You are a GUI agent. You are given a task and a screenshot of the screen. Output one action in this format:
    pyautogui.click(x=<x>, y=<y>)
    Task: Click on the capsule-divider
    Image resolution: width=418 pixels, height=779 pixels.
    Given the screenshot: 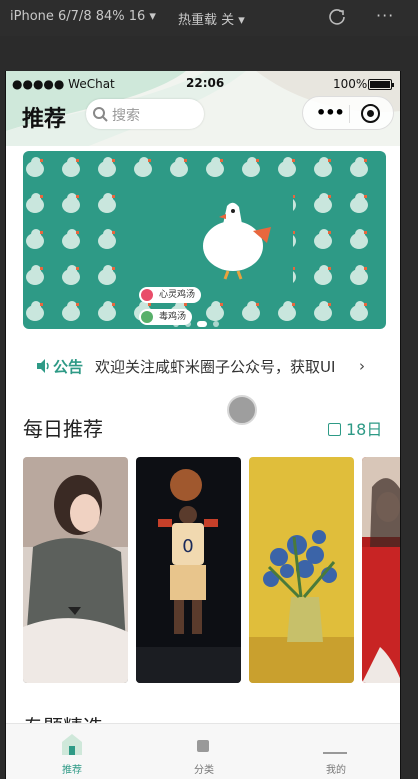 What is the action you would take?
    pyautogui.click(x=349, y=114)
    